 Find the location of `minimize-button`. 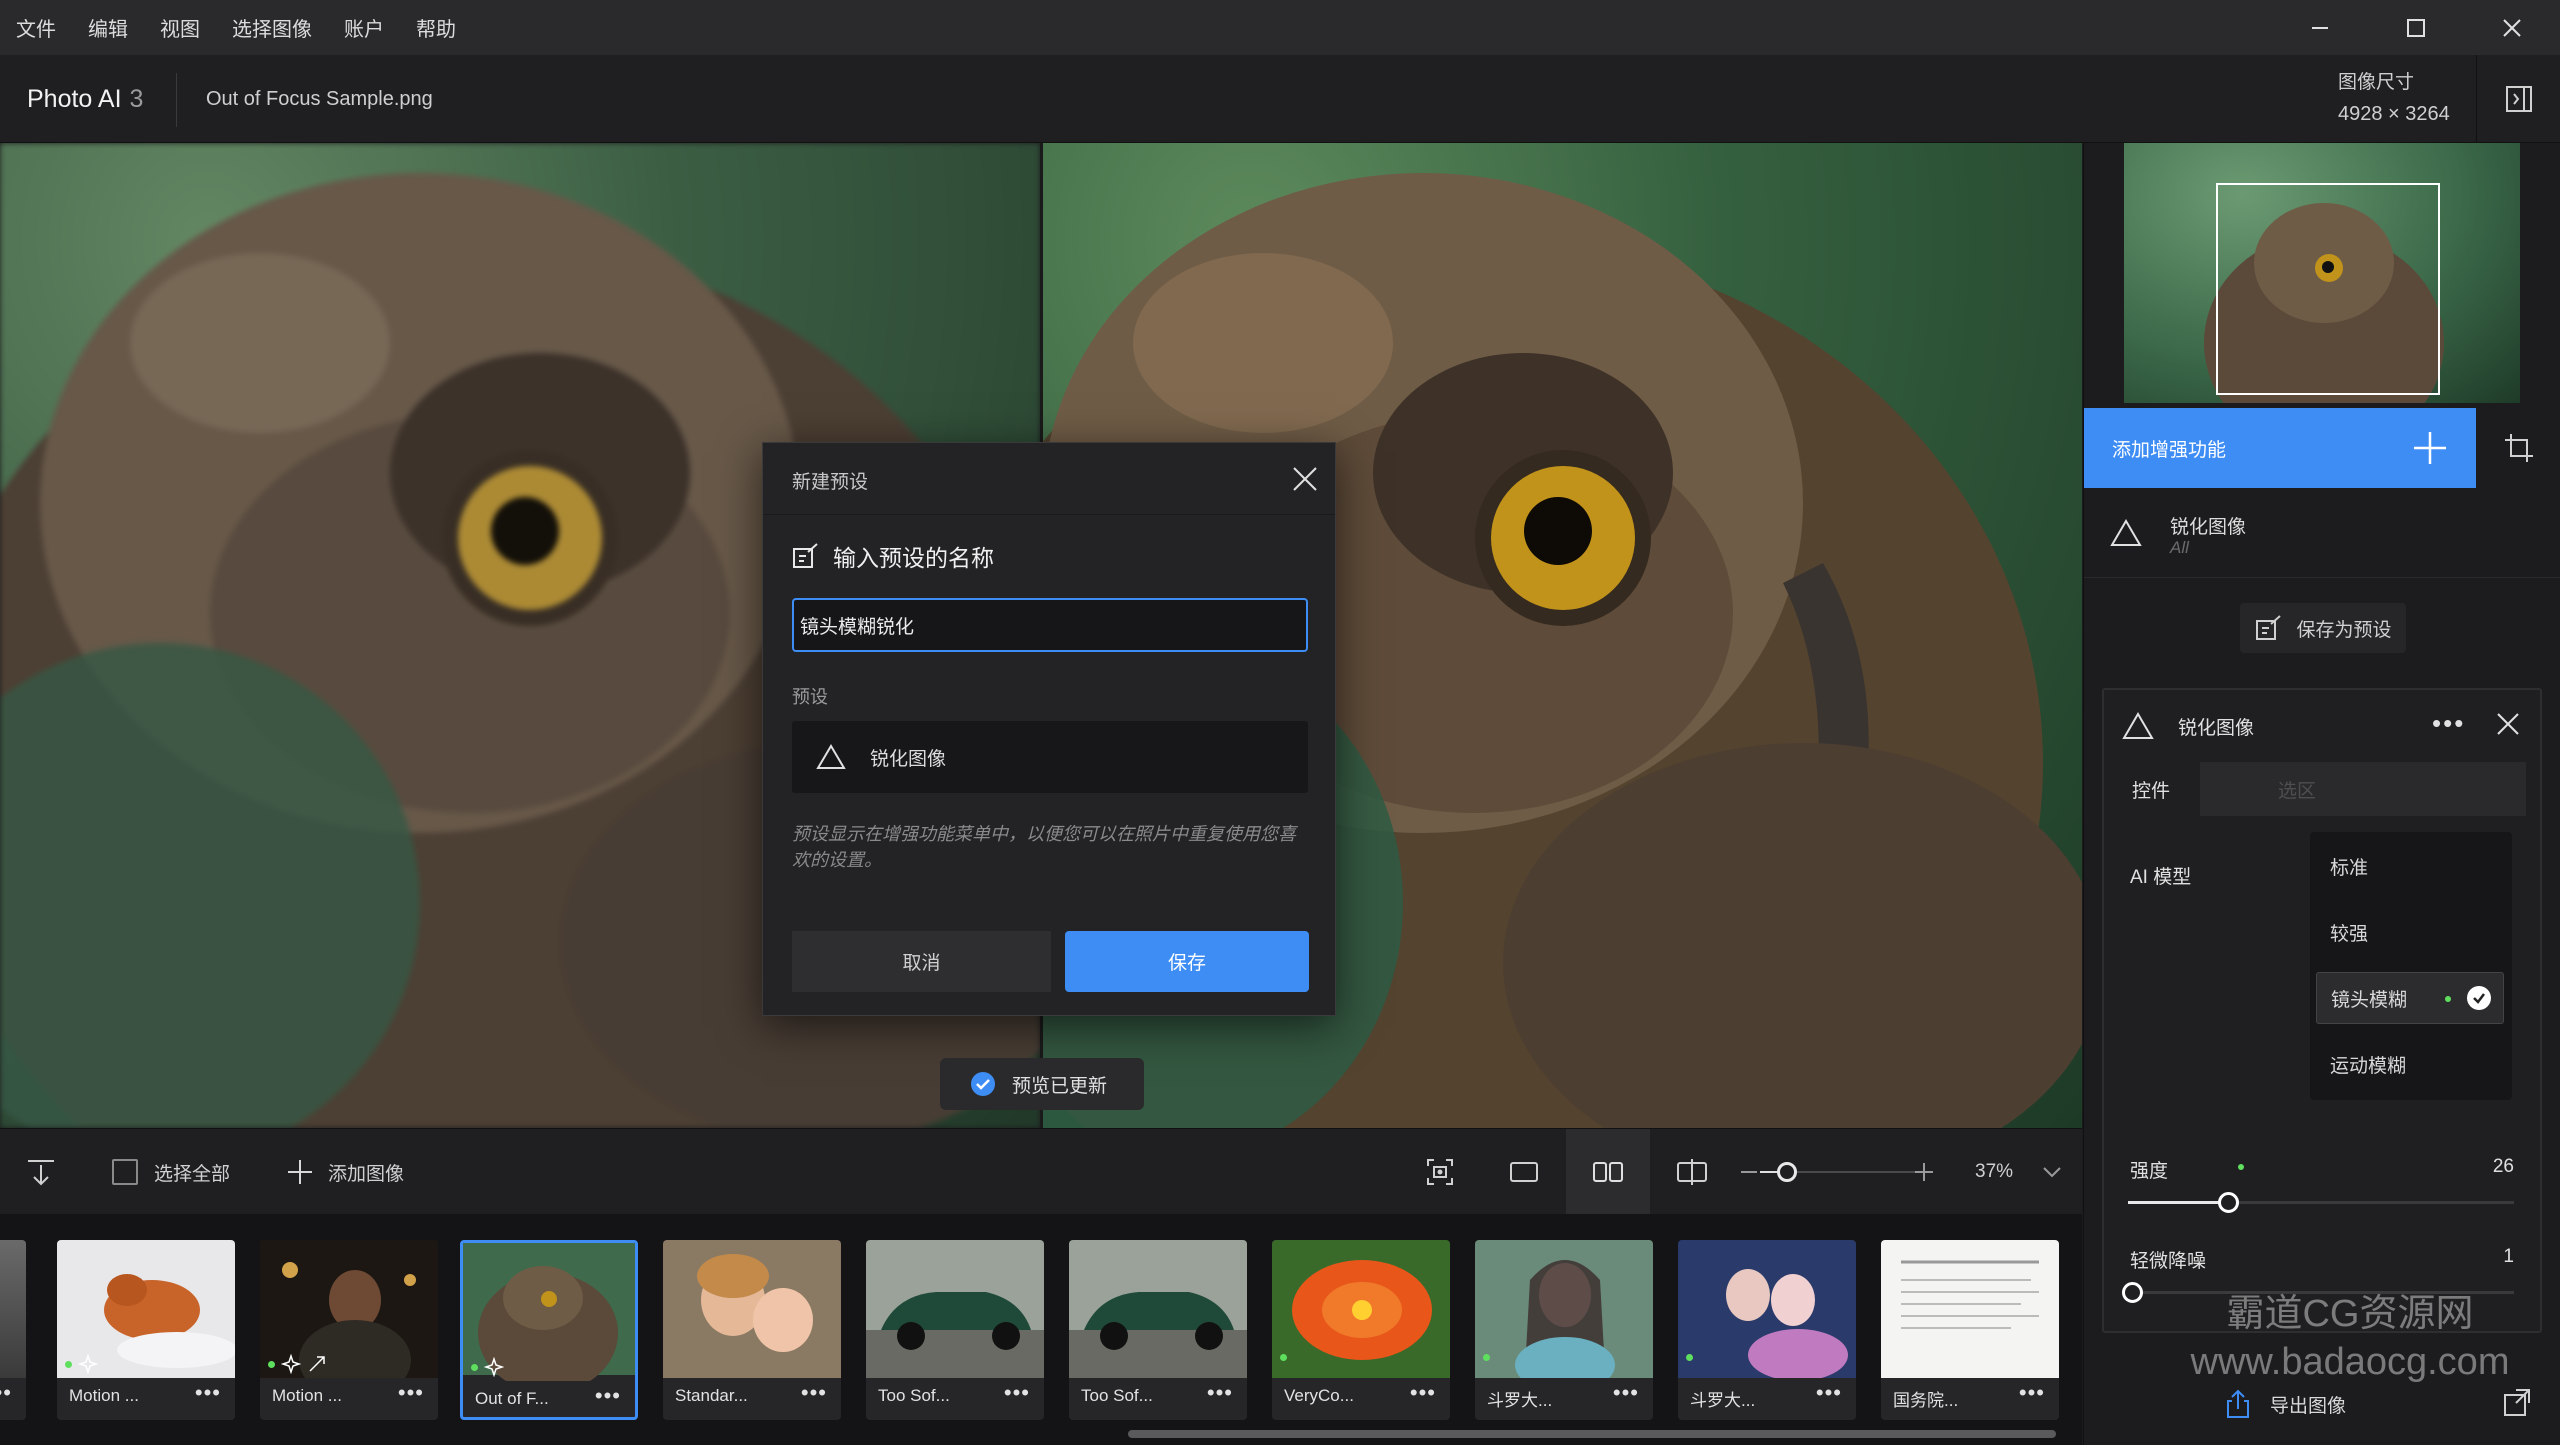

minimize-button is located at coordinates (2320, 27).